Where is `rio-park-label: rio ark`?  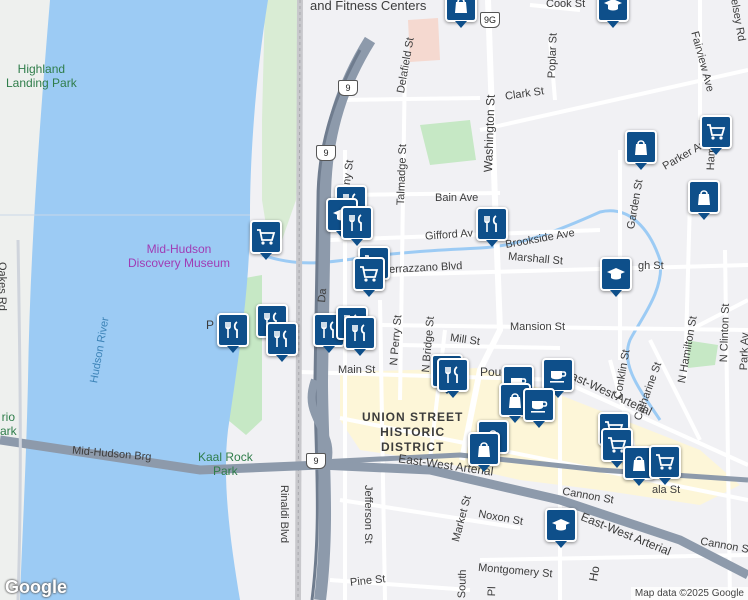
rio-park-label: rio ark is located at coordinates (8, 424).